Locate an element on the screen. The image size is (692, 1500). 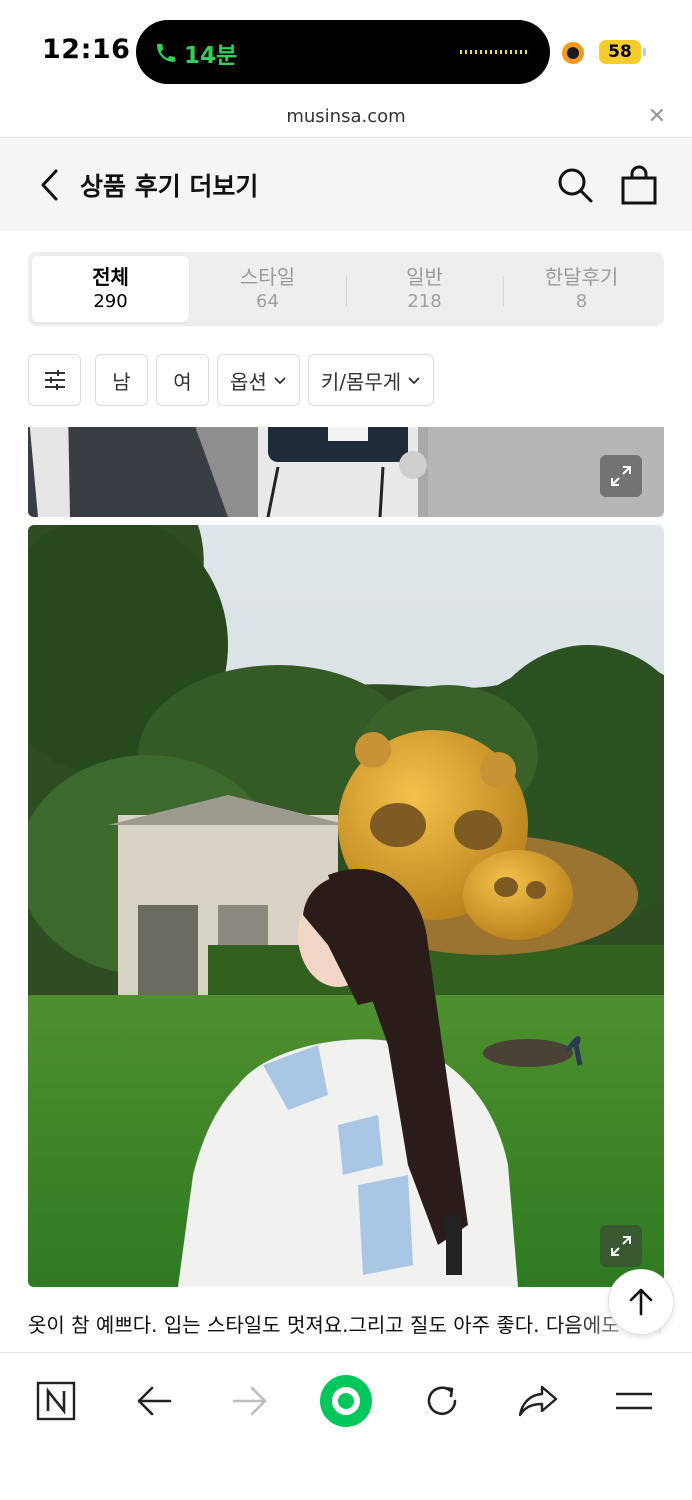
dynamic-island: 14분 is located at coordinates (343, 52).